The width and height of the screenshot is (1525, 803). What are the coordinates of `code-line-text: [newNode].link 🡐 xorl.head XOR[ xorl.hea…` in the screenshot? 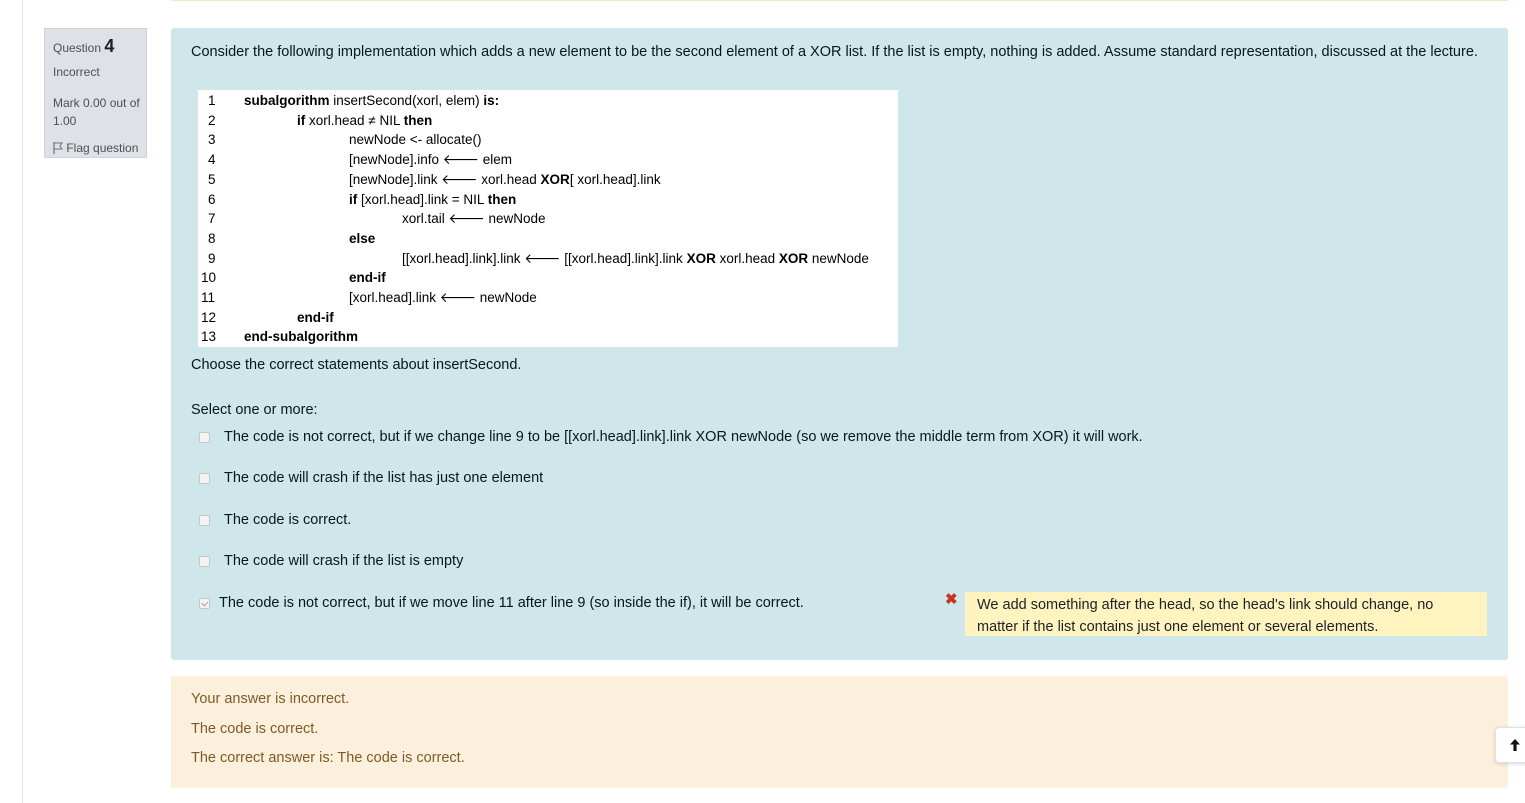 It's located at (505, 179).